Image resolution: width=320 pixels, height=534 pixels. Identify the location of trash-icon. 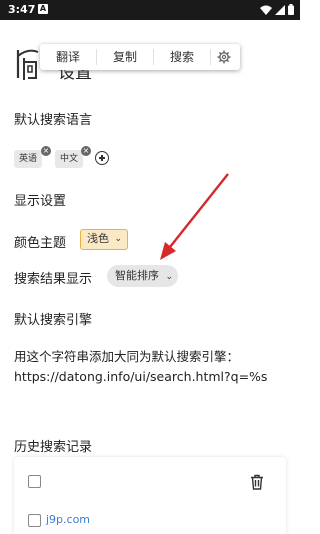
(257, 482).